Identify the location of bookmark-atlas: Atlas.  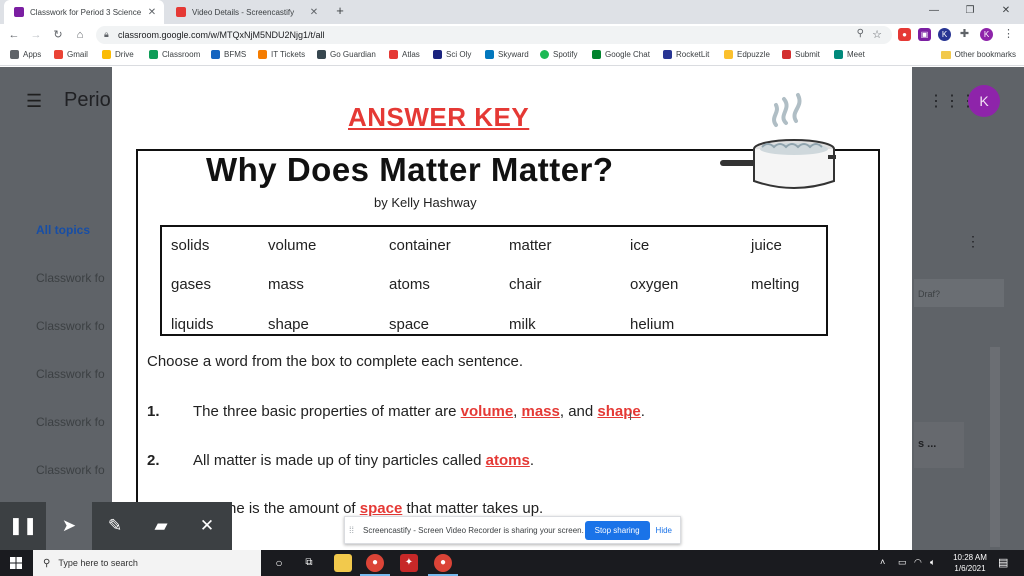
(404, 54).